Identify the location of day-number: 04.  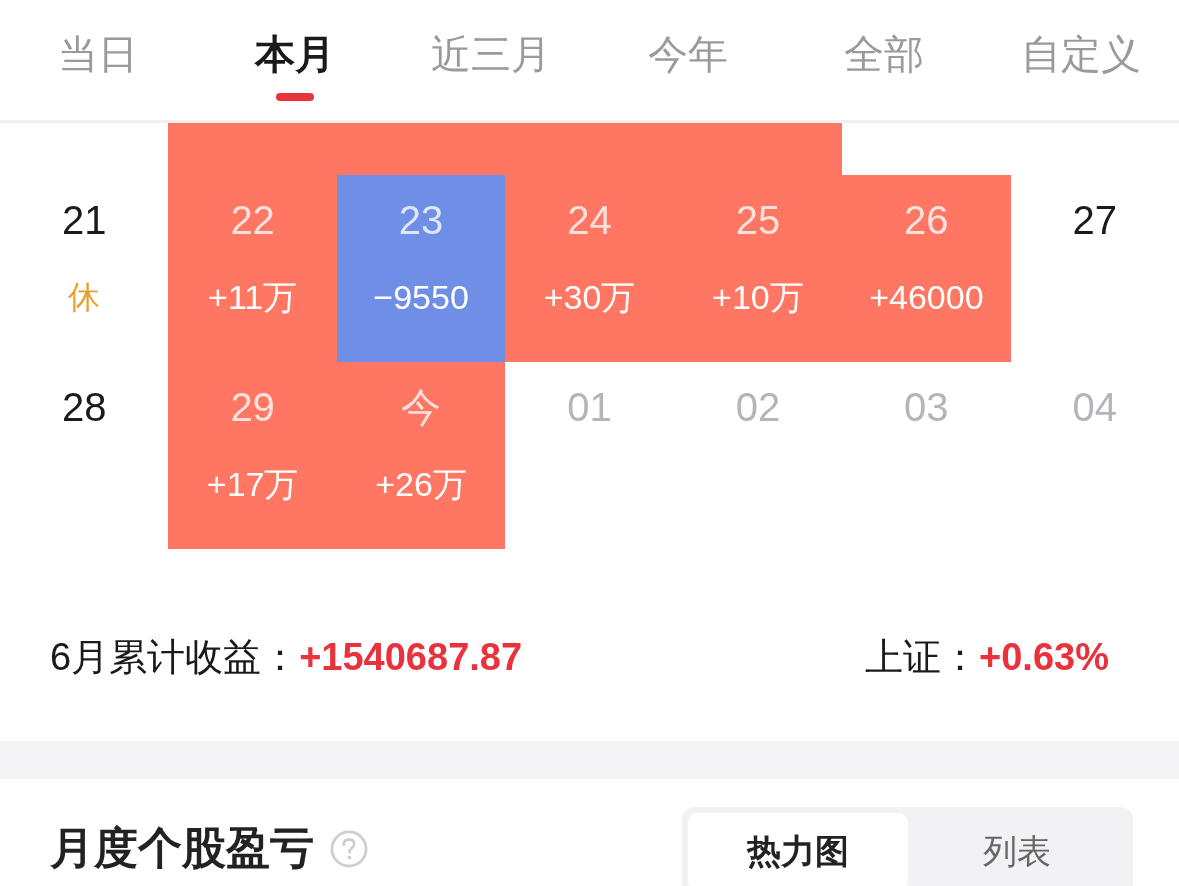
(1095, 407).